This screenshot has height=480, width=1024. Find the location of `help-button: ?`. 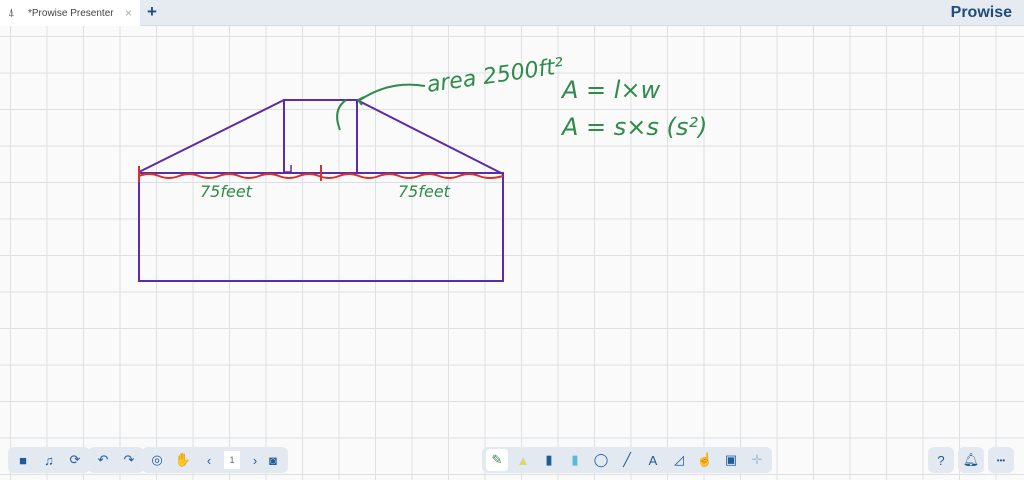

help-button: ? is located at coordinates (941, 460).